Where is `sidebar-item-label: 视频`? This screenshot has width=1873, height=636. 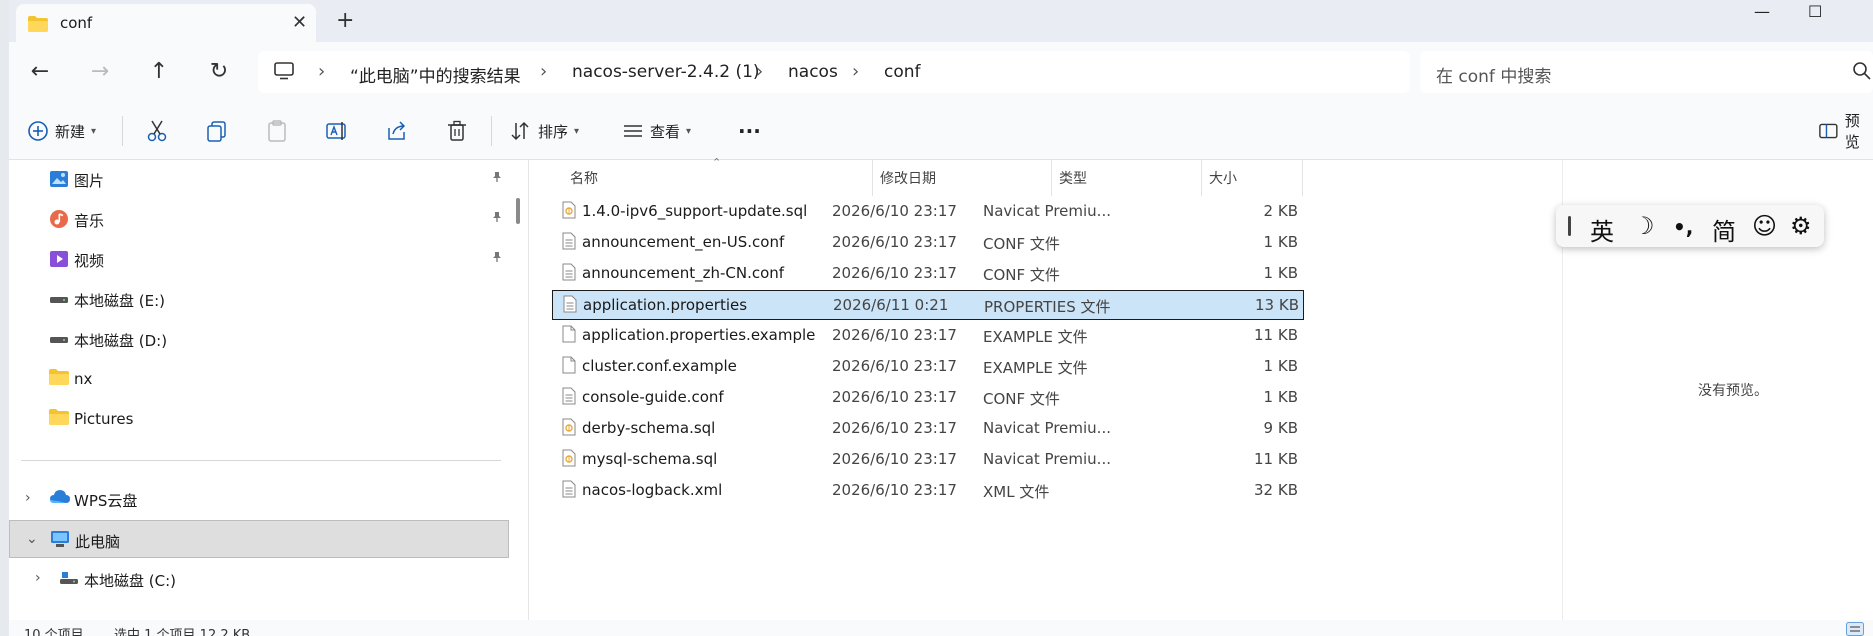 sidebar-item-label: 视频 is located at coordinates (89, 261).